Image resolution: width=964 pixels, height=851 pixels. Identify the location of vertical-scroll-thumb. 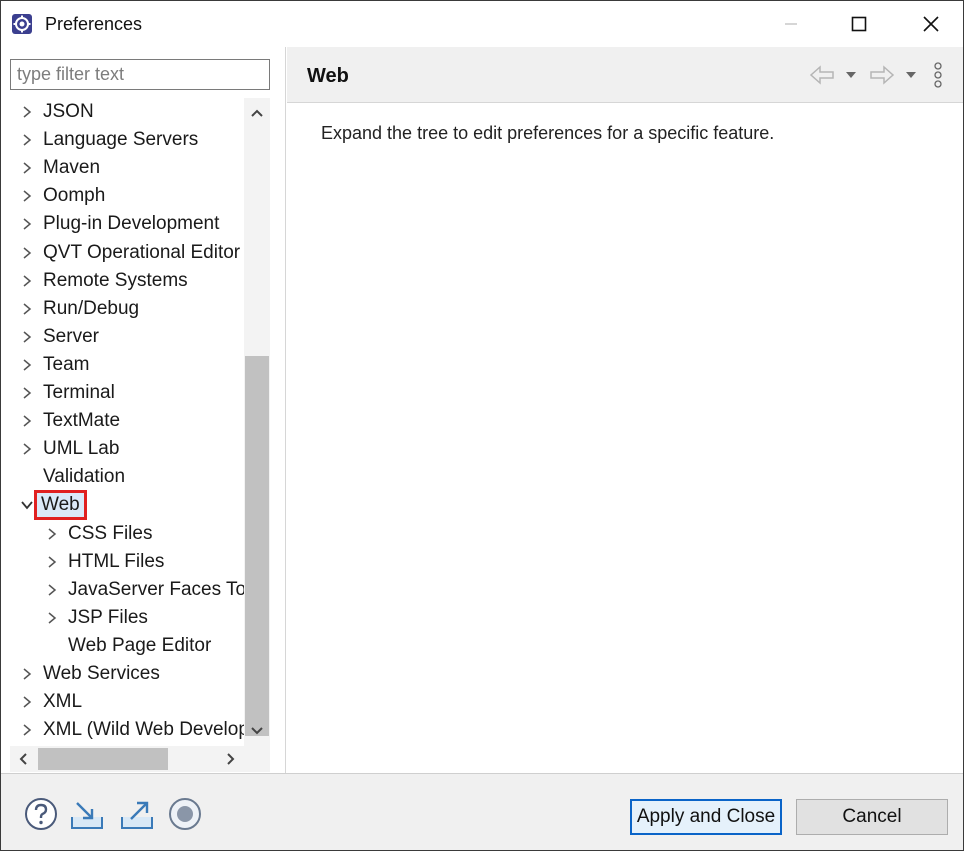
(257, 546).